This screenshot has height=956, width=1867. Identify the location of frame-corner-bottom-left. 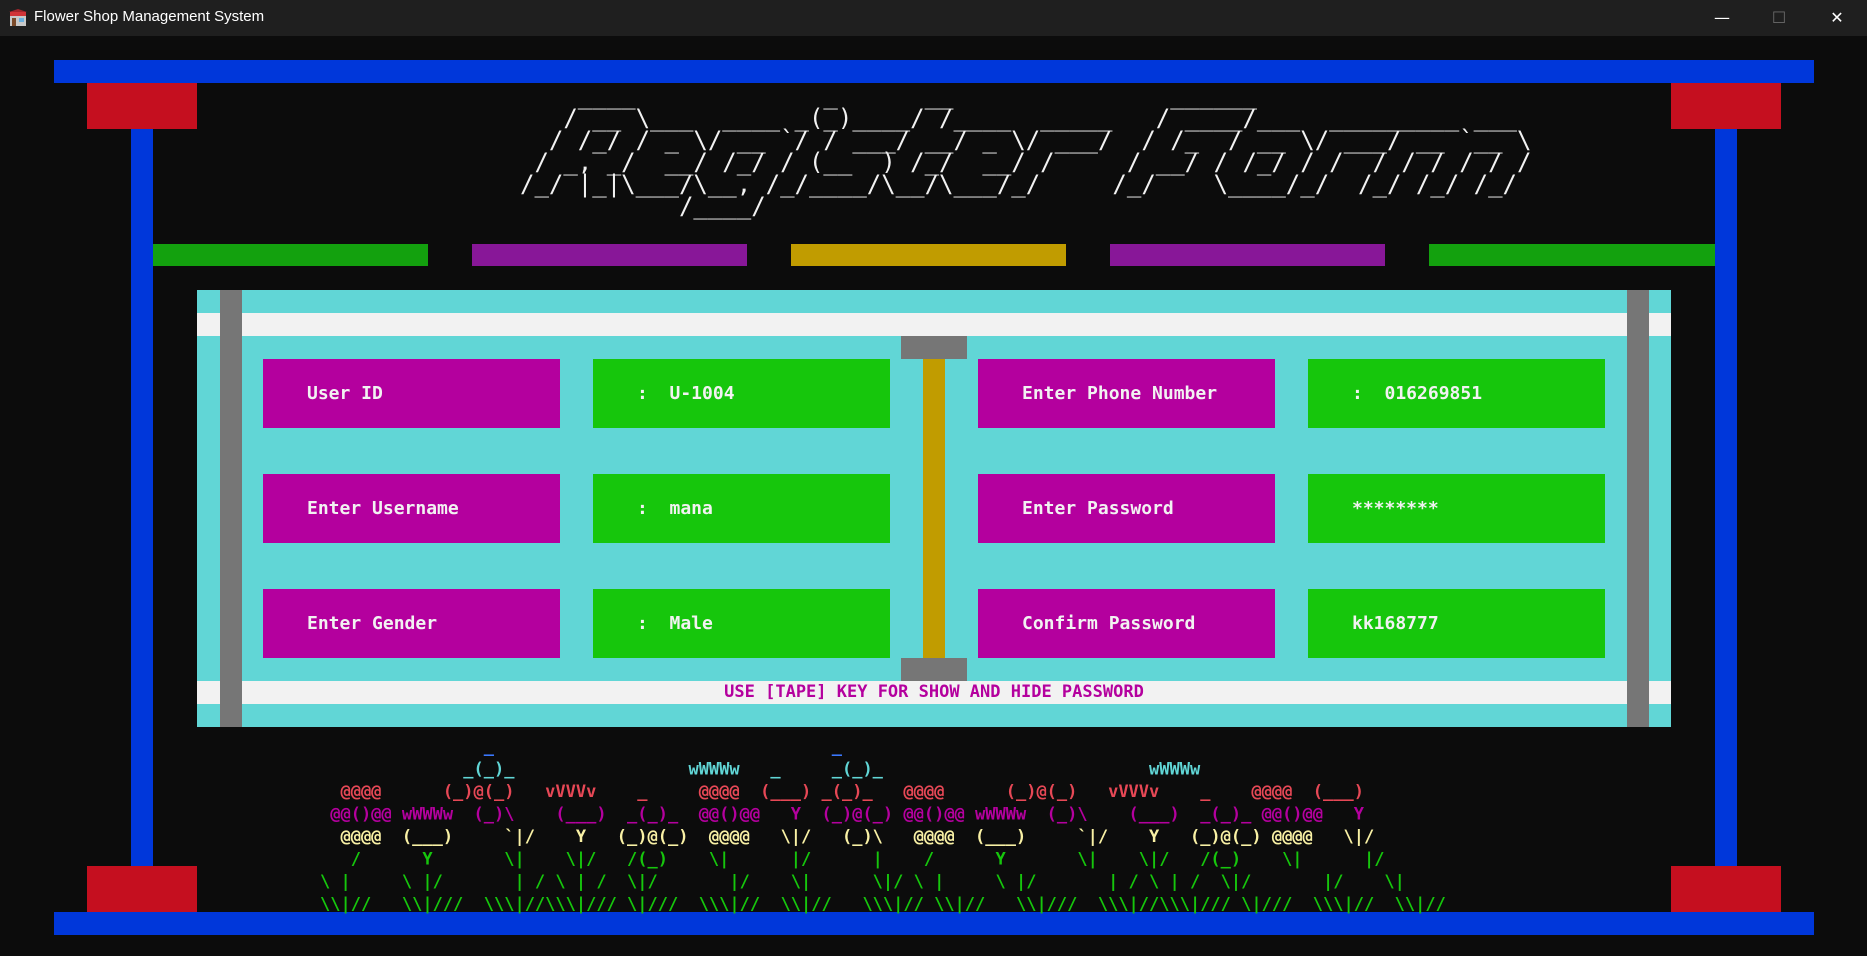
(142, 889).